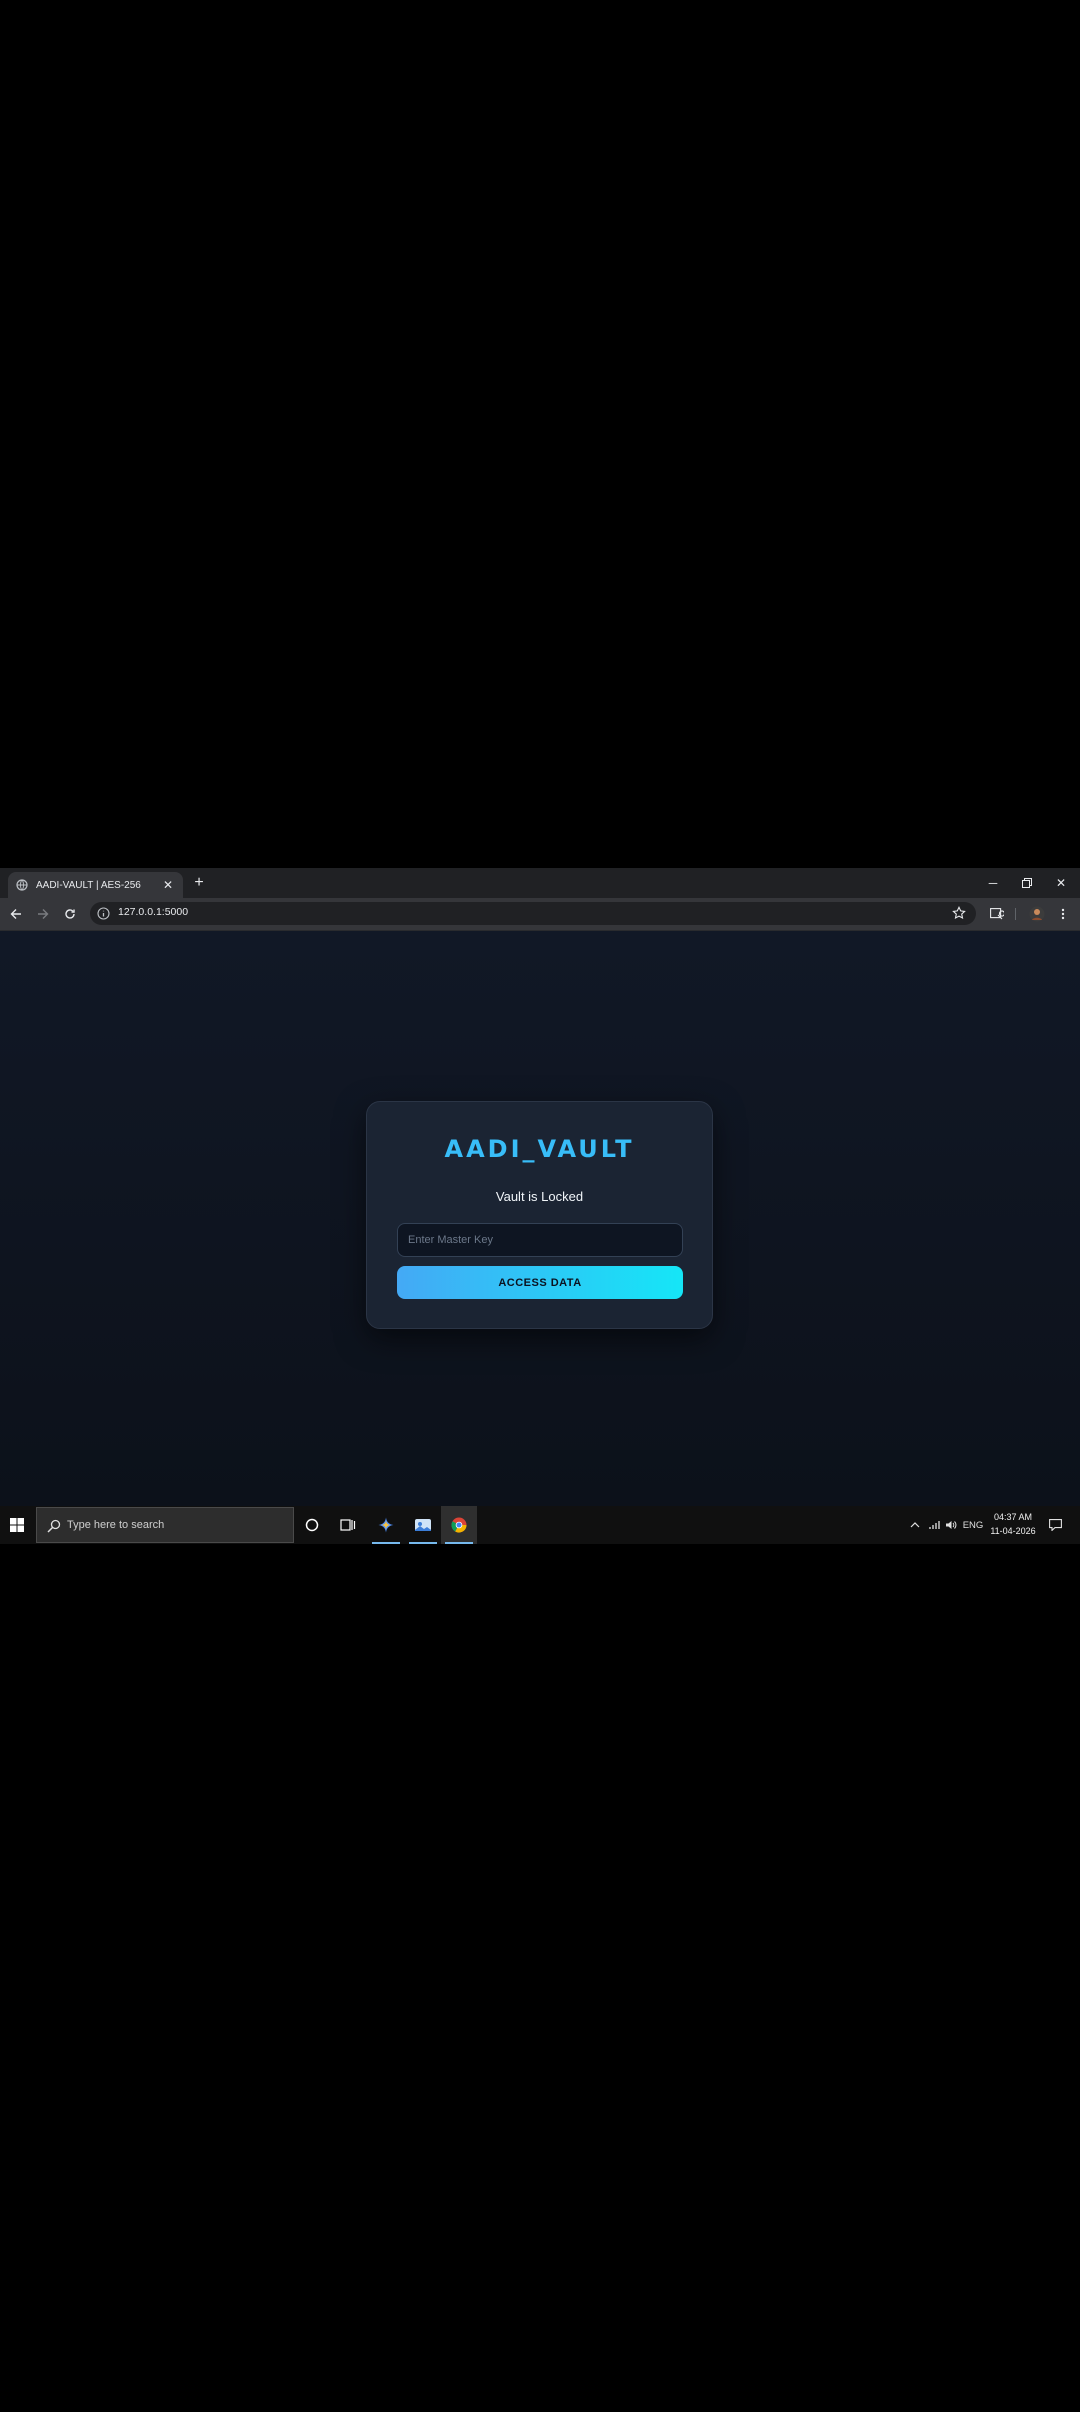 The width and height of the screenshot is (1080, 2412). What do you see at coordinates (22, 885) in the screenshot?
I see `globe-icon` at bounding box center [22, 885].